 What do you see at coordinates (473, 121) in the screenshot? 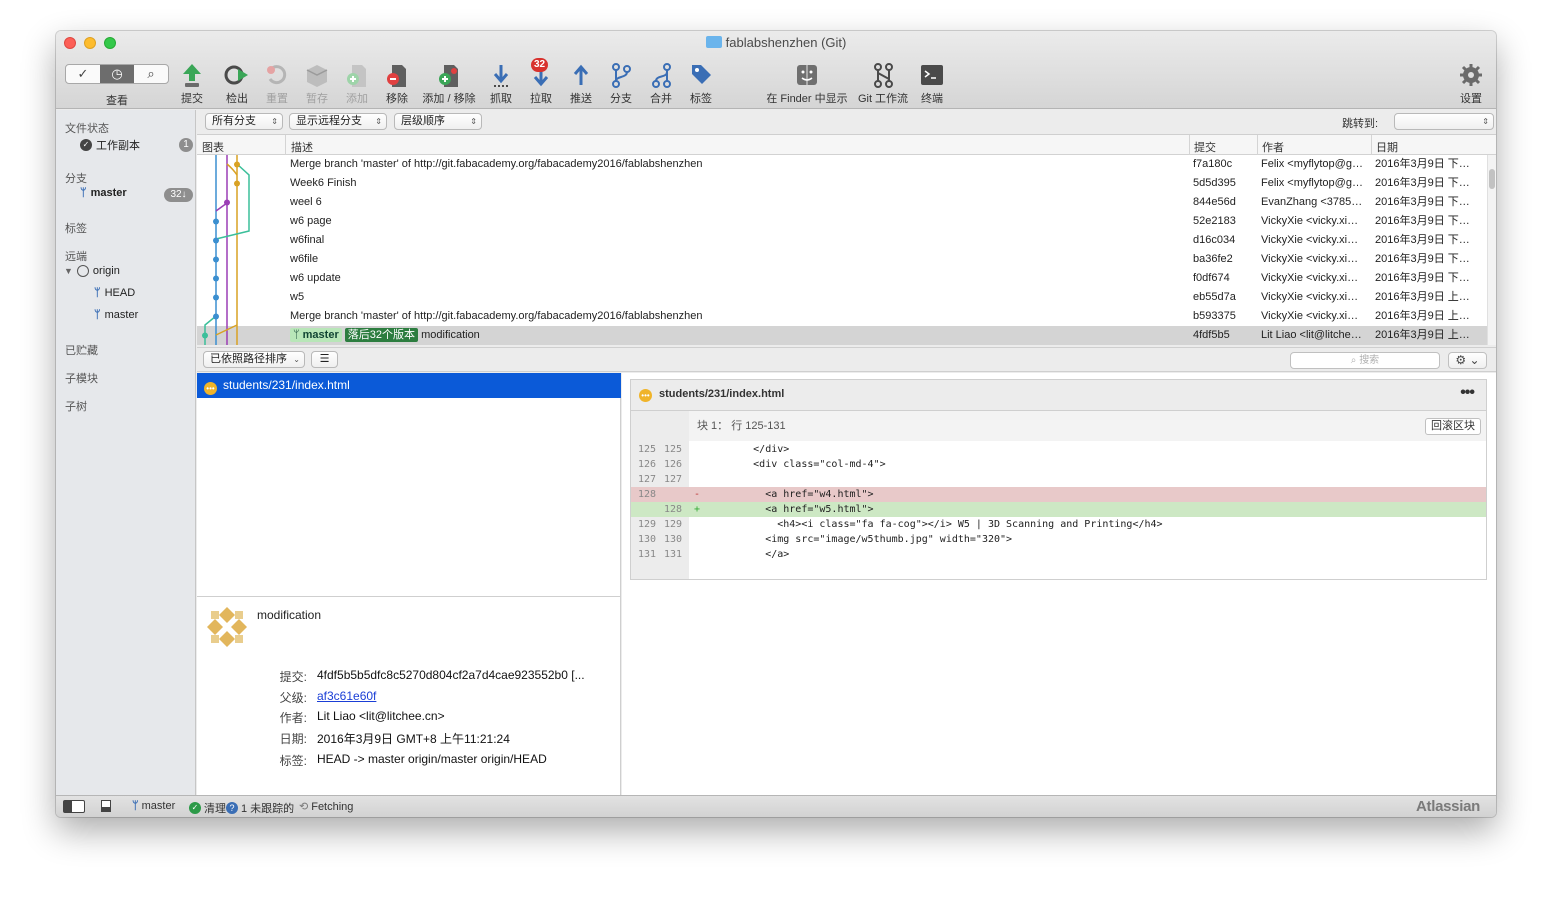
I see `updown-arrow-icon: ⇕` at bounding box center [473, 121].